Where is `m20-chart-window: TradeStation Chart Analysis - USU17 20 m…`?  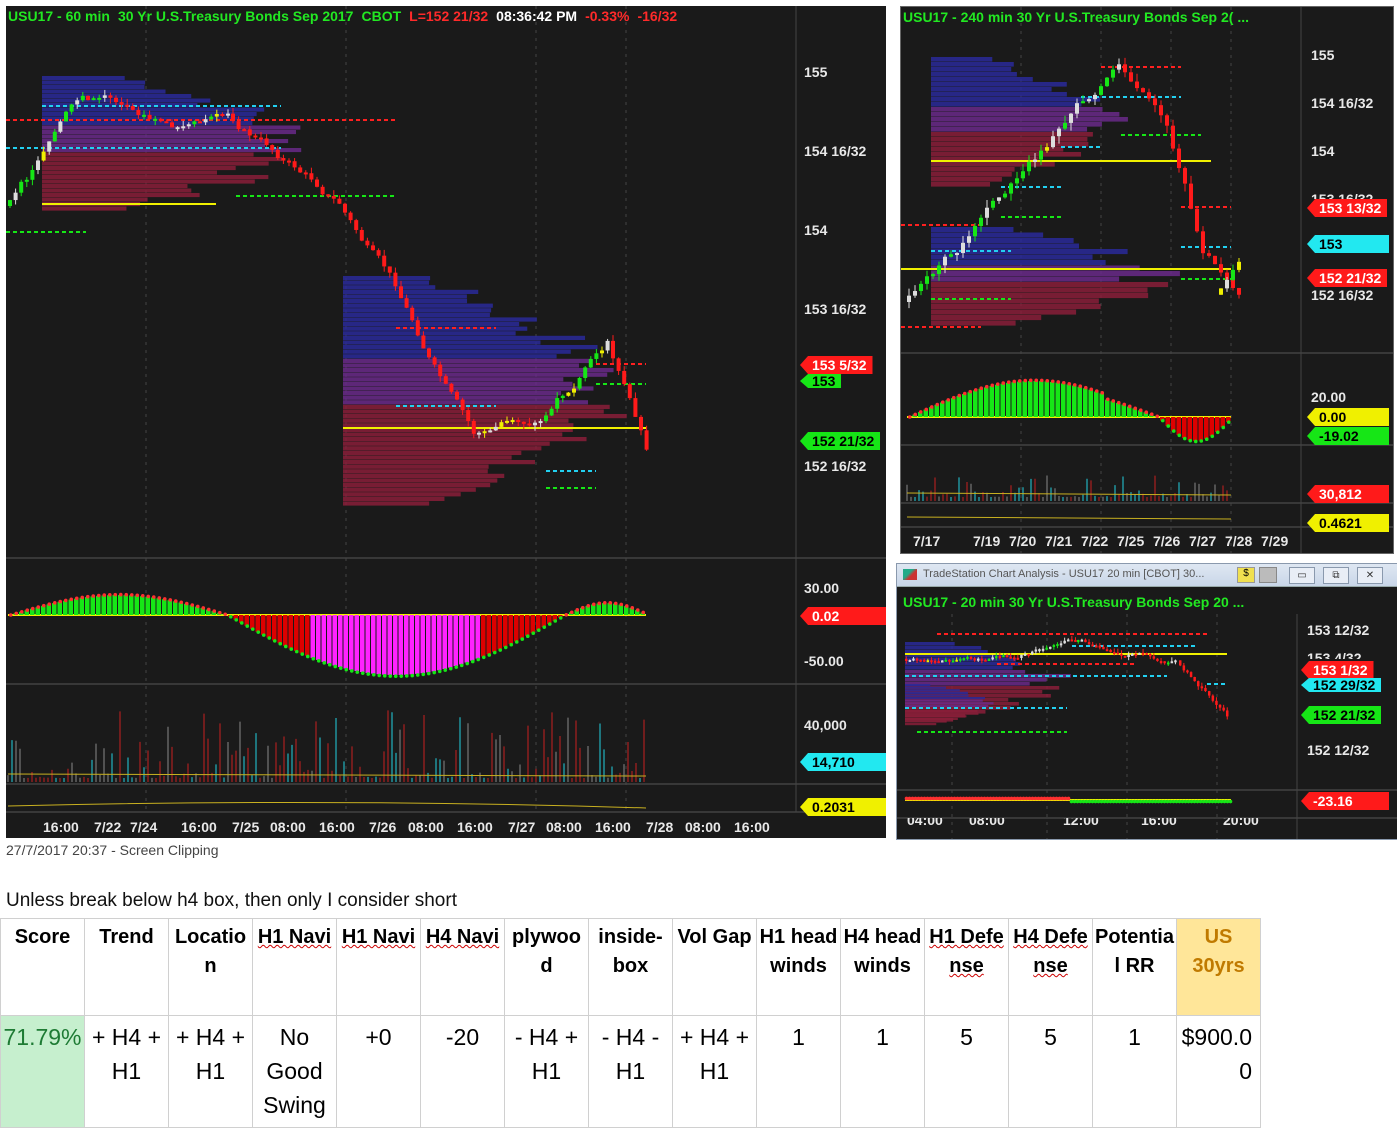
m20-chart-window: TradeStation Chart Analysis - USU17 20 m… is located at coordinates (1146, 701).